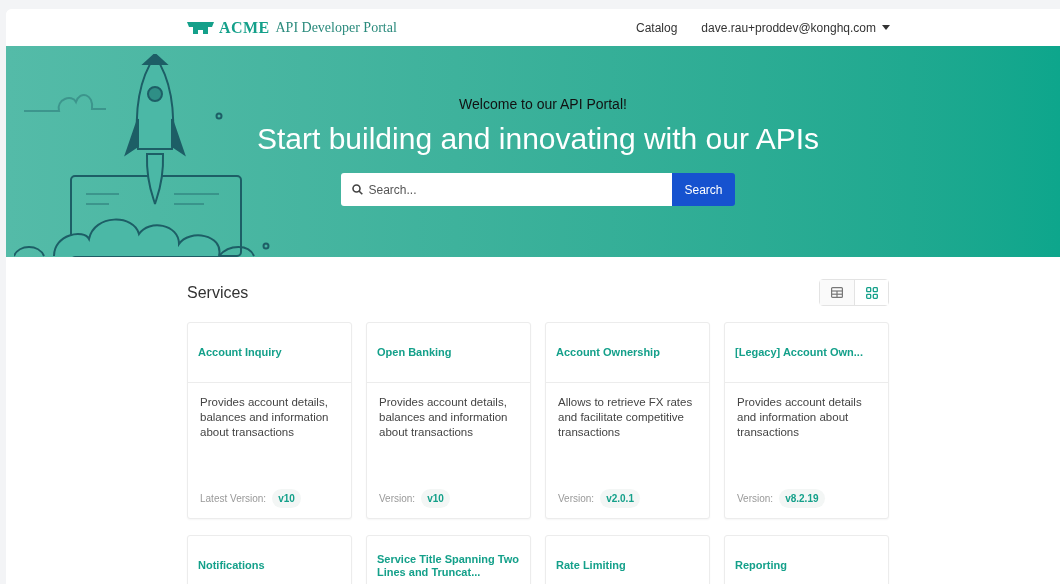 The image size is (1060, 584). I want to click on grid-icon, so click(871, 292).